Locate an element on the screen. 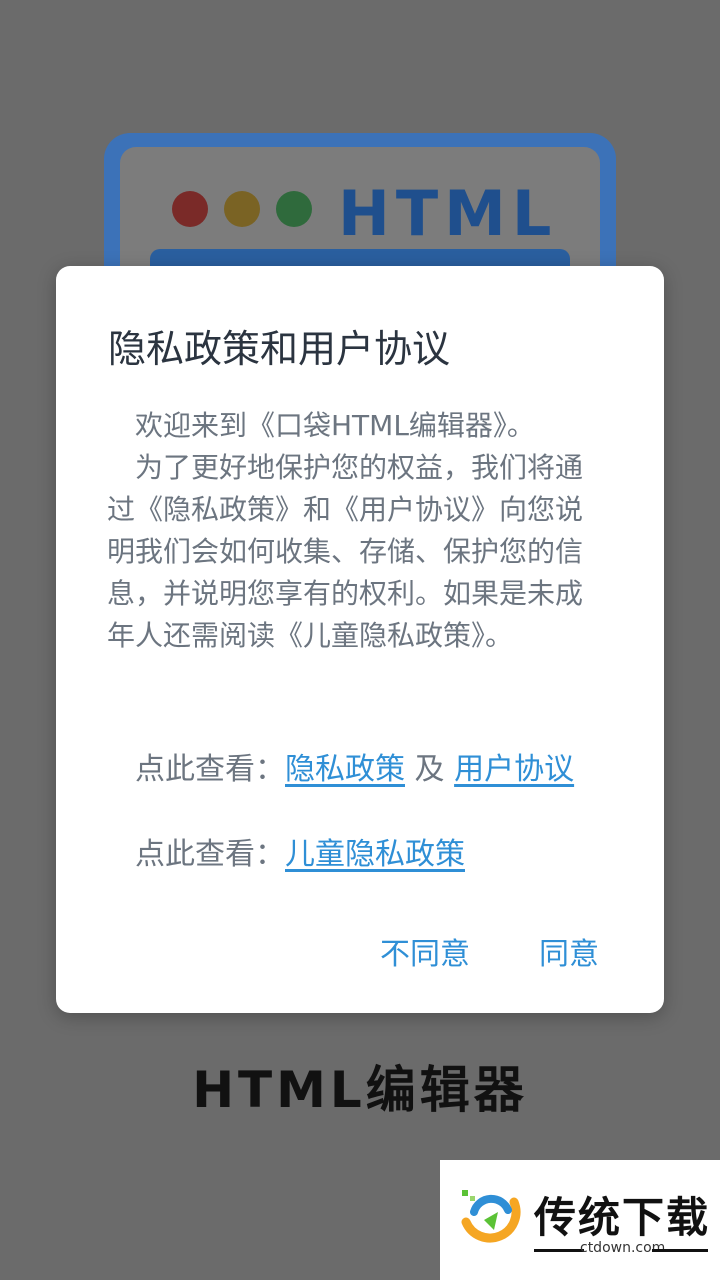 The height and width of the screenshot is (1280, 720). watermark-name: 传统下载 is located at coordinates (622, 1217).